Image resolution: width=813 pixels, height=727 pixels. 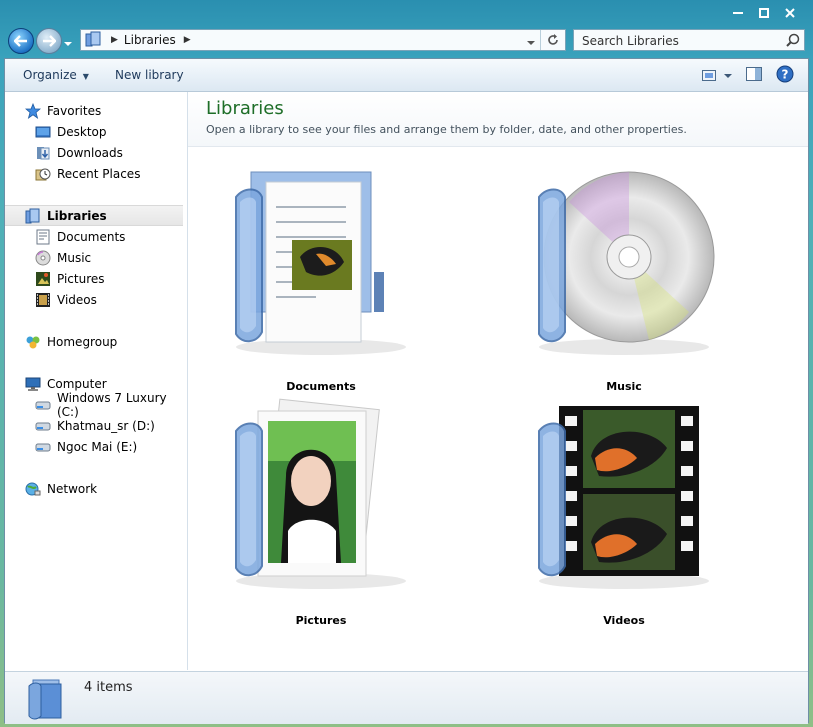 What do you see at coordinates (552, 40) in the screenshot?
I see `refresh-button` at bounding box center [552, 40].